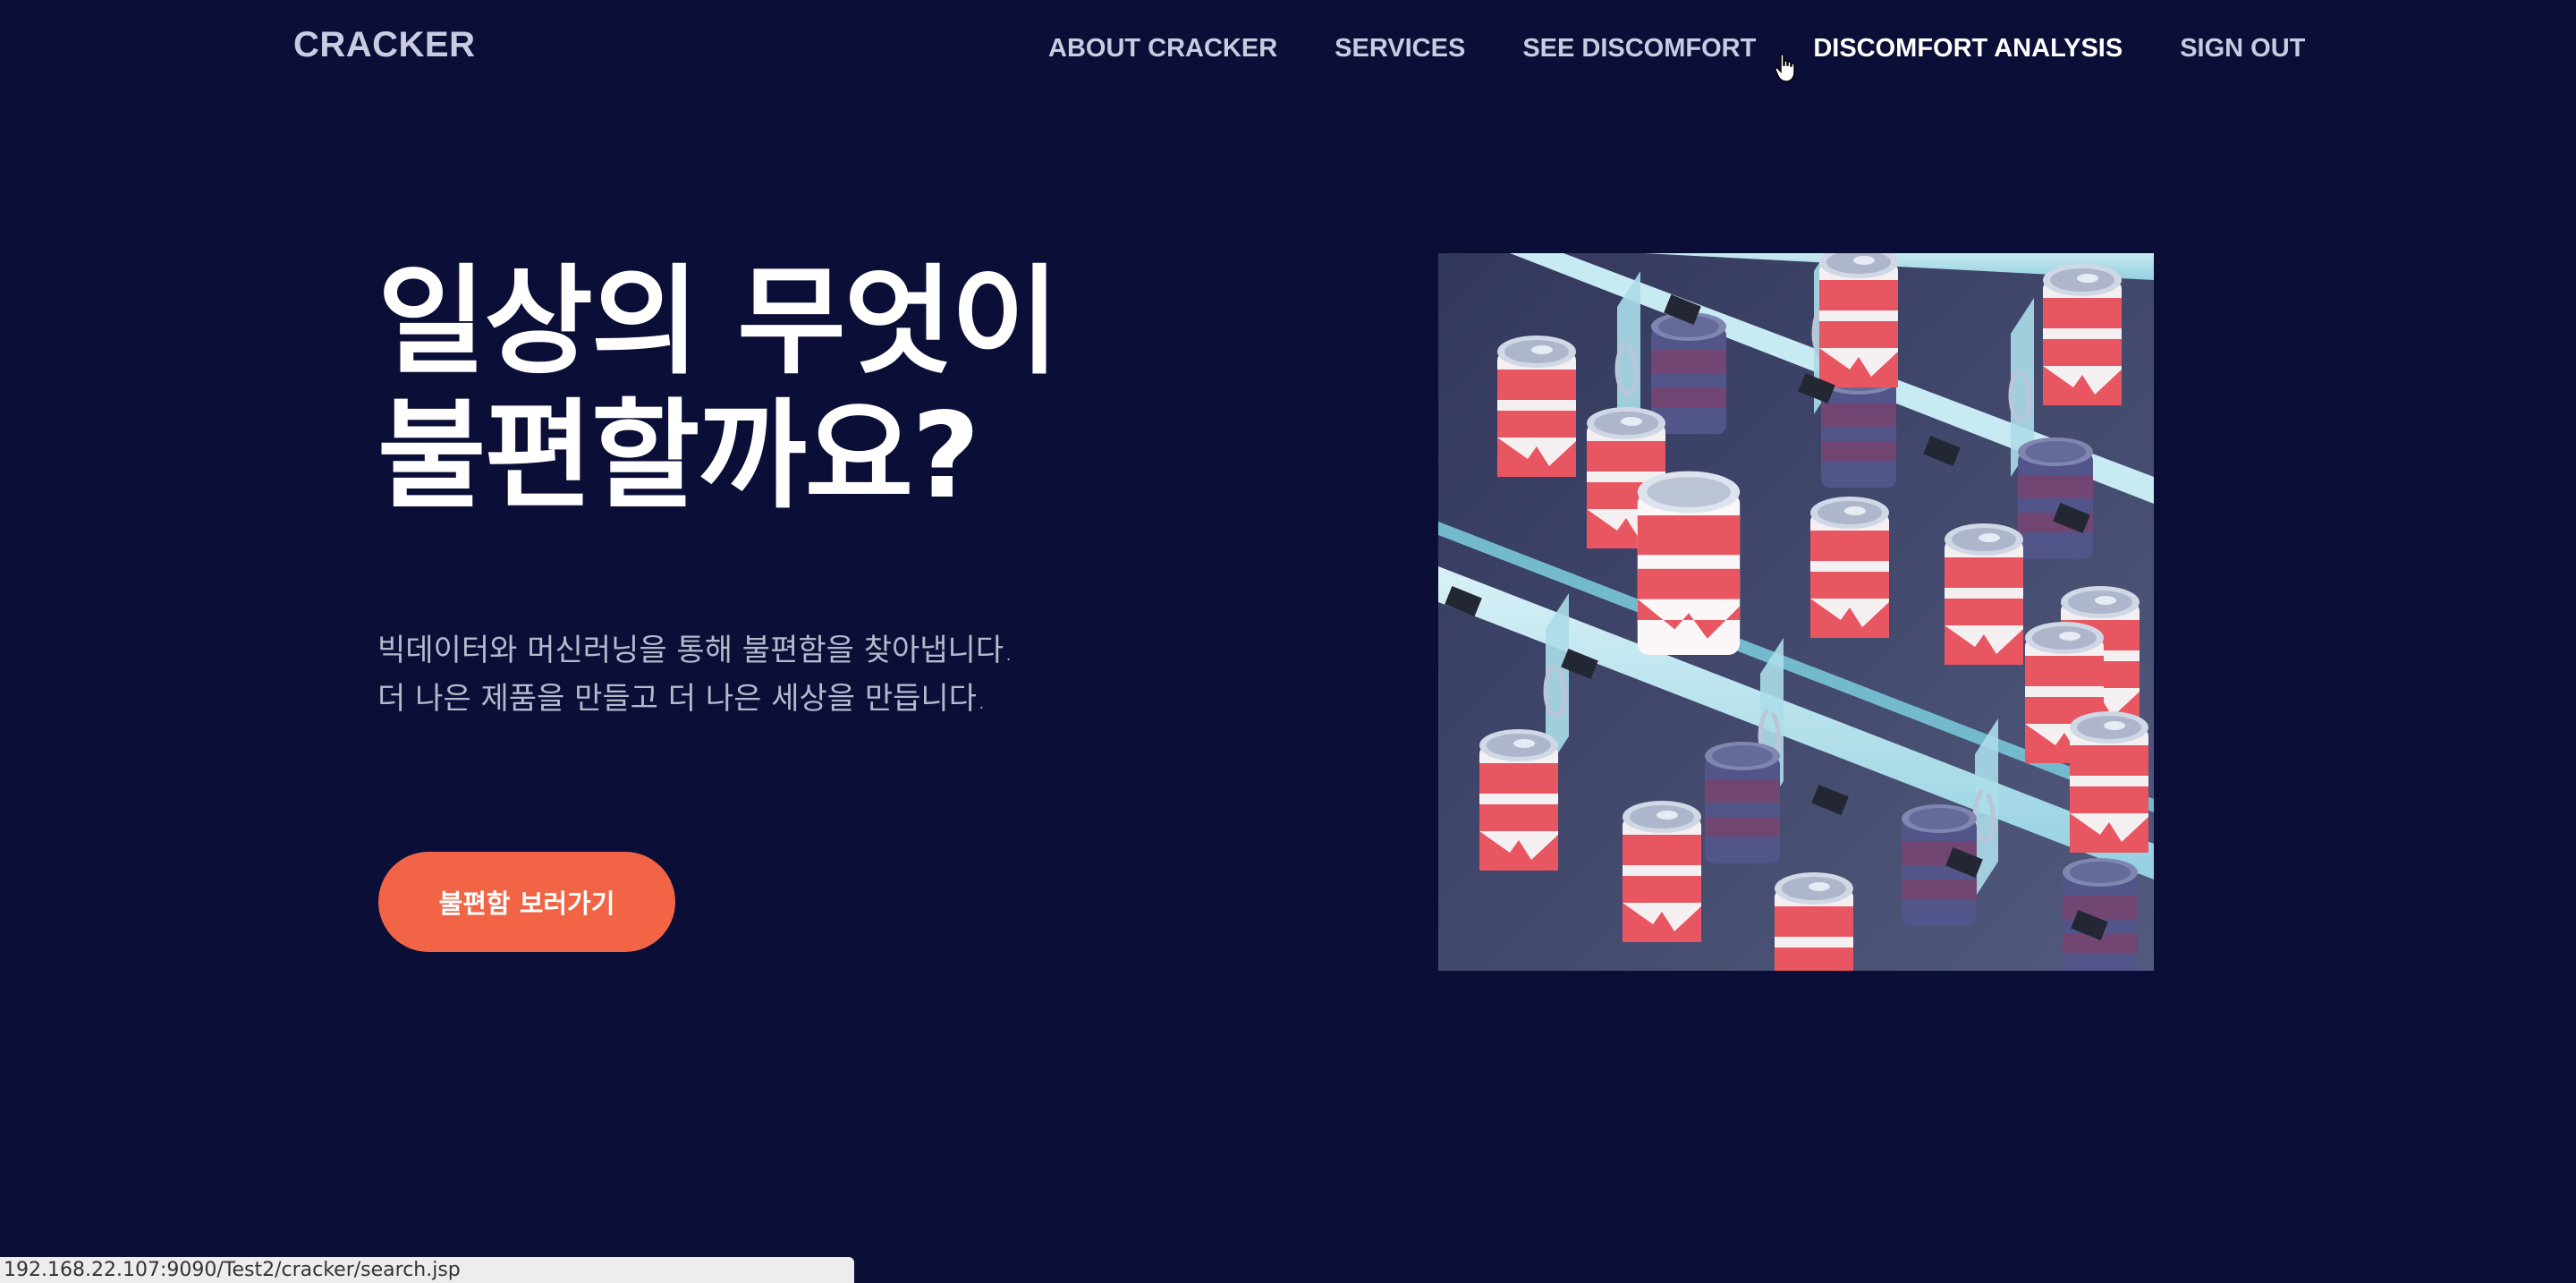 This screenshot has height=1283, width=2576. What do you see at coordinates (384, 45) in the screenshot?
I see `brand-logo: CRACKER` at bounding box center [384, 45].